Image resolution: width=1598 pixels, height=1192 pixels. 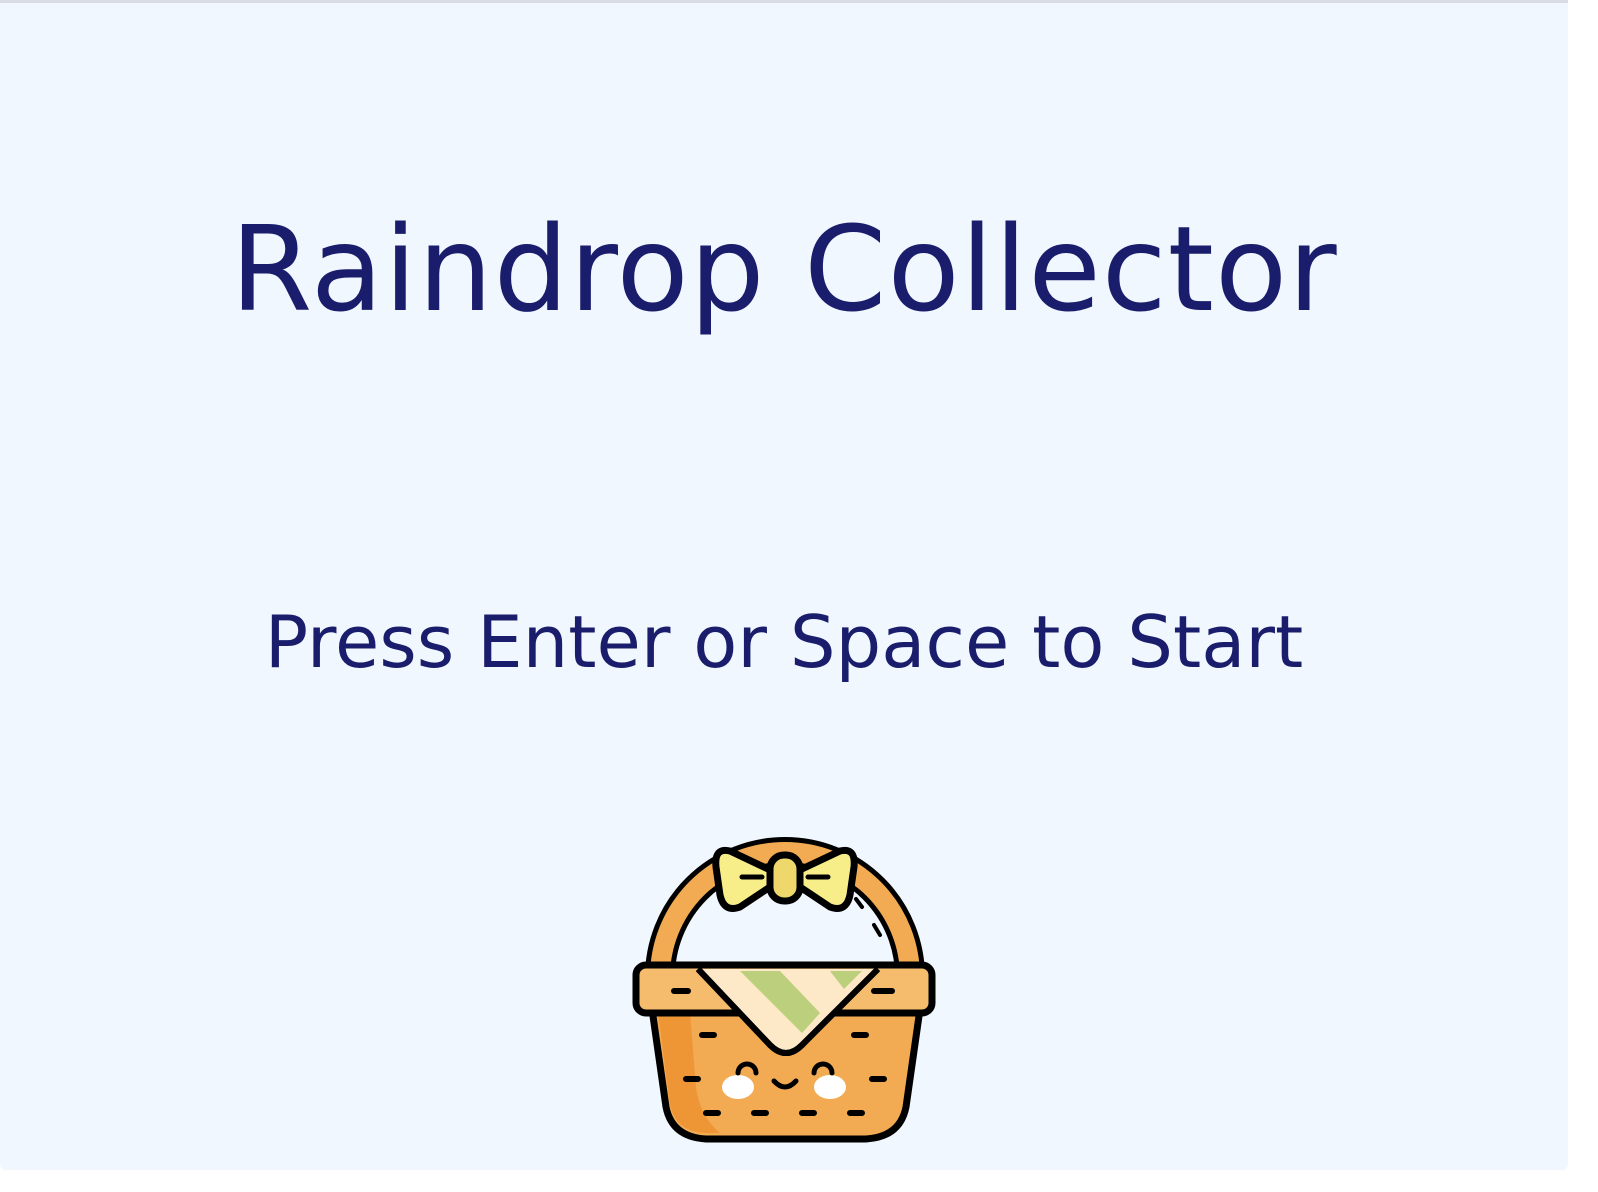 I want to click on game-title: Raindrop Collector, so click(x=784, y=269).